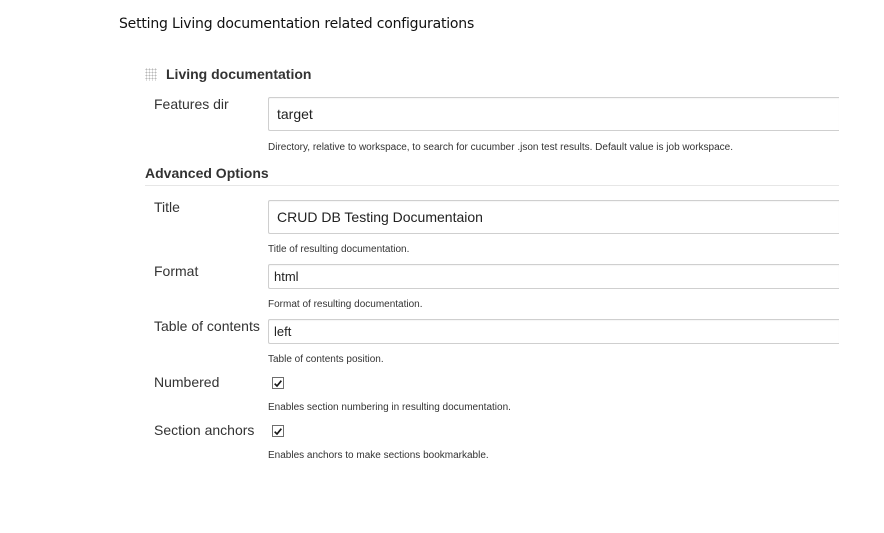  What do you see at coordinates (204, 430) in the screenshot?
I see `section-anchors-label: Section anchors` at bounding box center [204, 430].